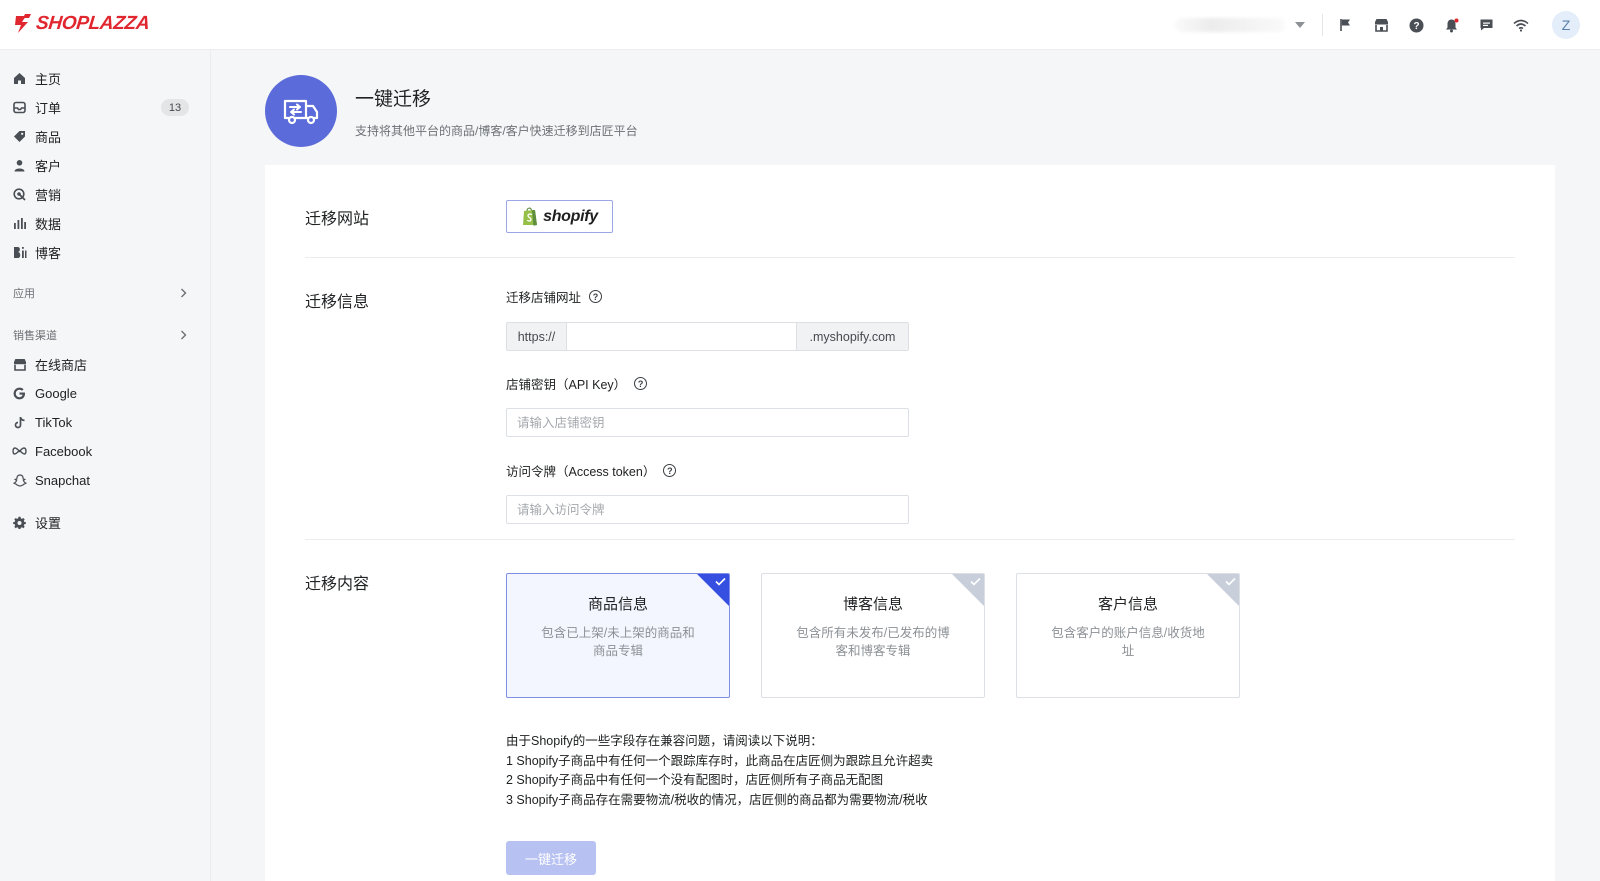 The image size is (1600, 881). I want to click on sidebar-item-online-store: 在线商店, so click(105, 364).